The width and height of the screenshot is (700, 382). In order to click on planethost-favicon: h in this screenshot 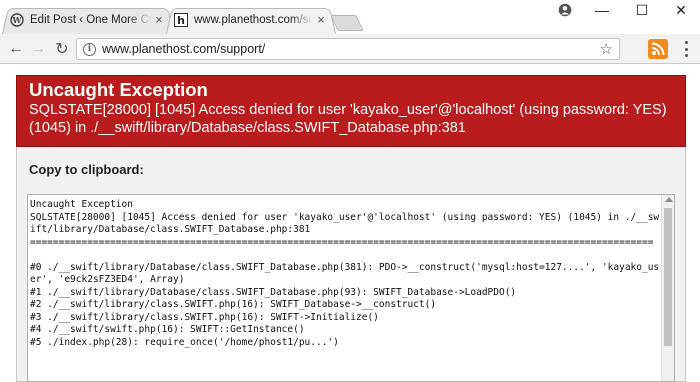, I will do `click(181, 20)`.